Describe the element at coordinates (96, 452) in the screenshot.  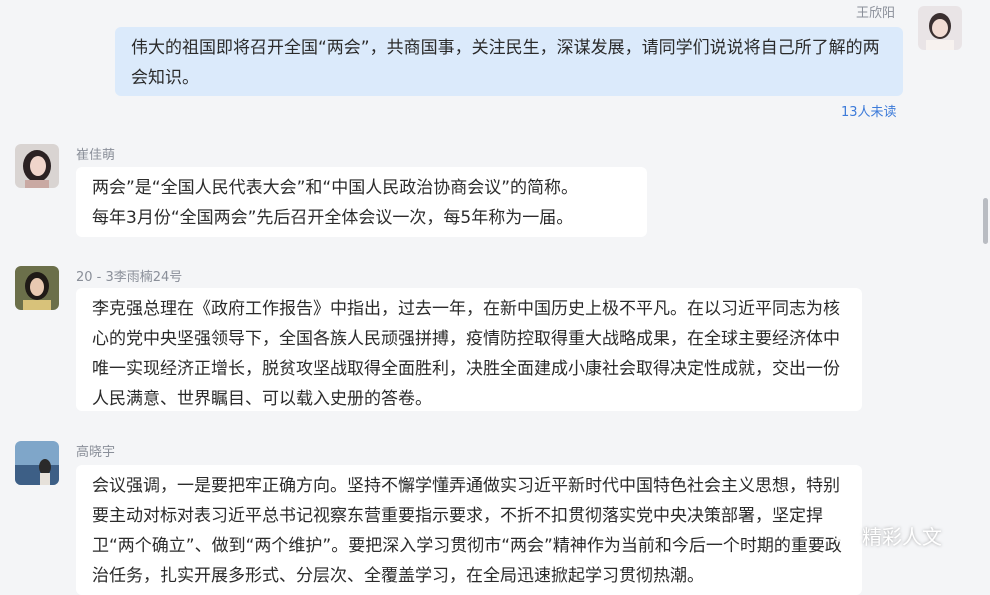
I see `sender-name: 高晓宇` at that location.